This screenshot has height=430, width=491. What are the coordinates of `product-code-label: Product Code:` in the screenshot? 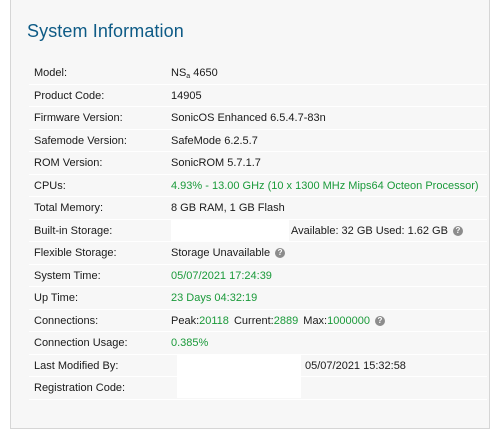 It's located at (69, 95).